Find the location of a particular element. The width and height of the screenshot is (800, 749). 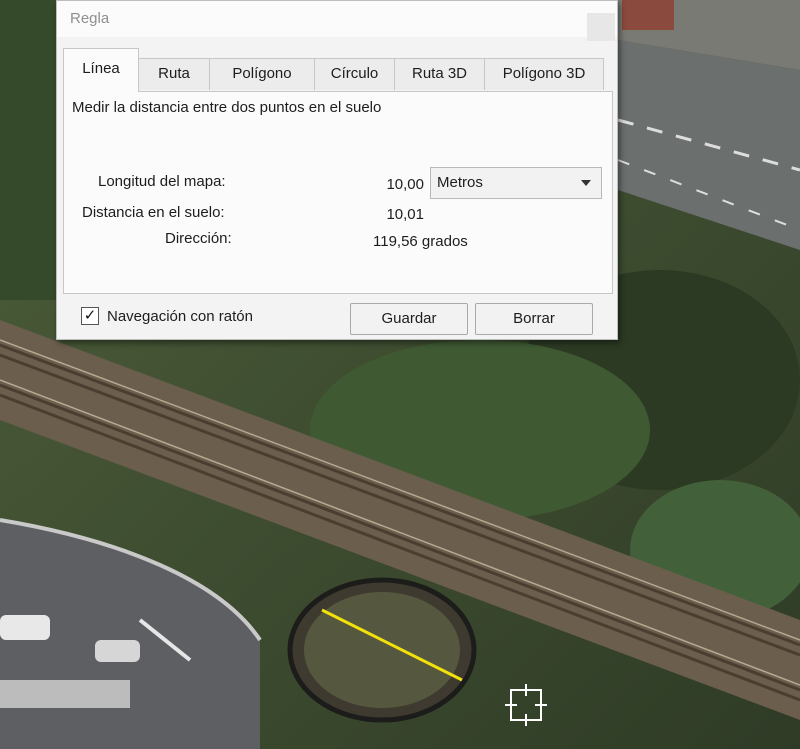

tab-circulo: Círculo is located at coordinates (354, 74).